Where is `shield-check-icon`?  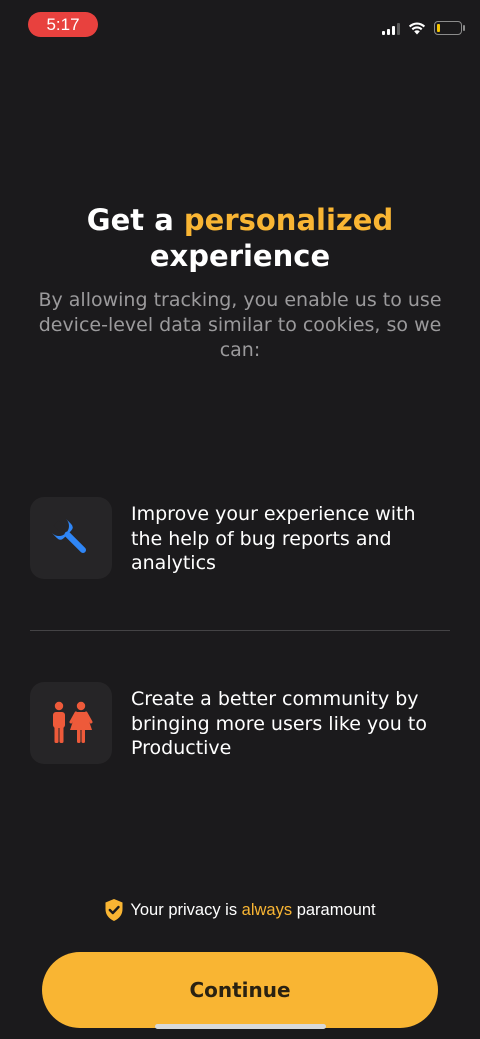
shield-check-icon is located at coordinates (114, 910).